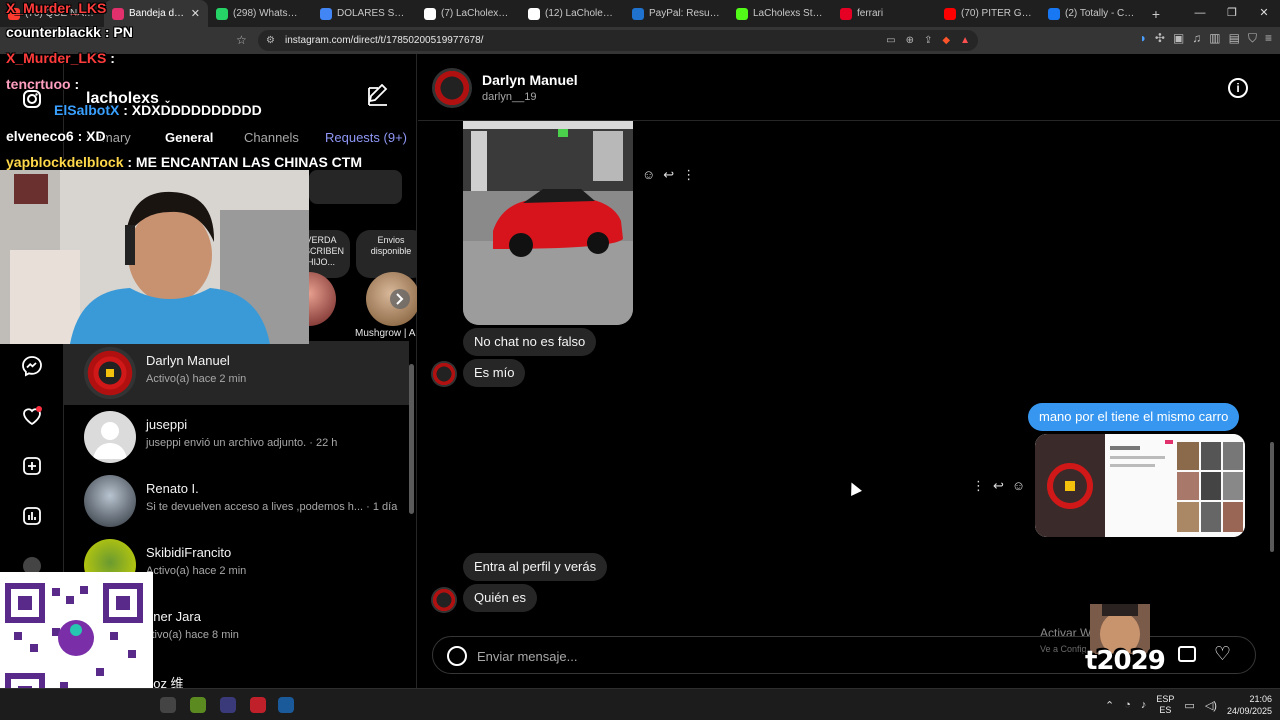 The height and width of the screenshot is (720, 1280). What do you see at coordinates (391, 299) in the screenshot?
I see `note-avatar` at bounding box center [391, 299].